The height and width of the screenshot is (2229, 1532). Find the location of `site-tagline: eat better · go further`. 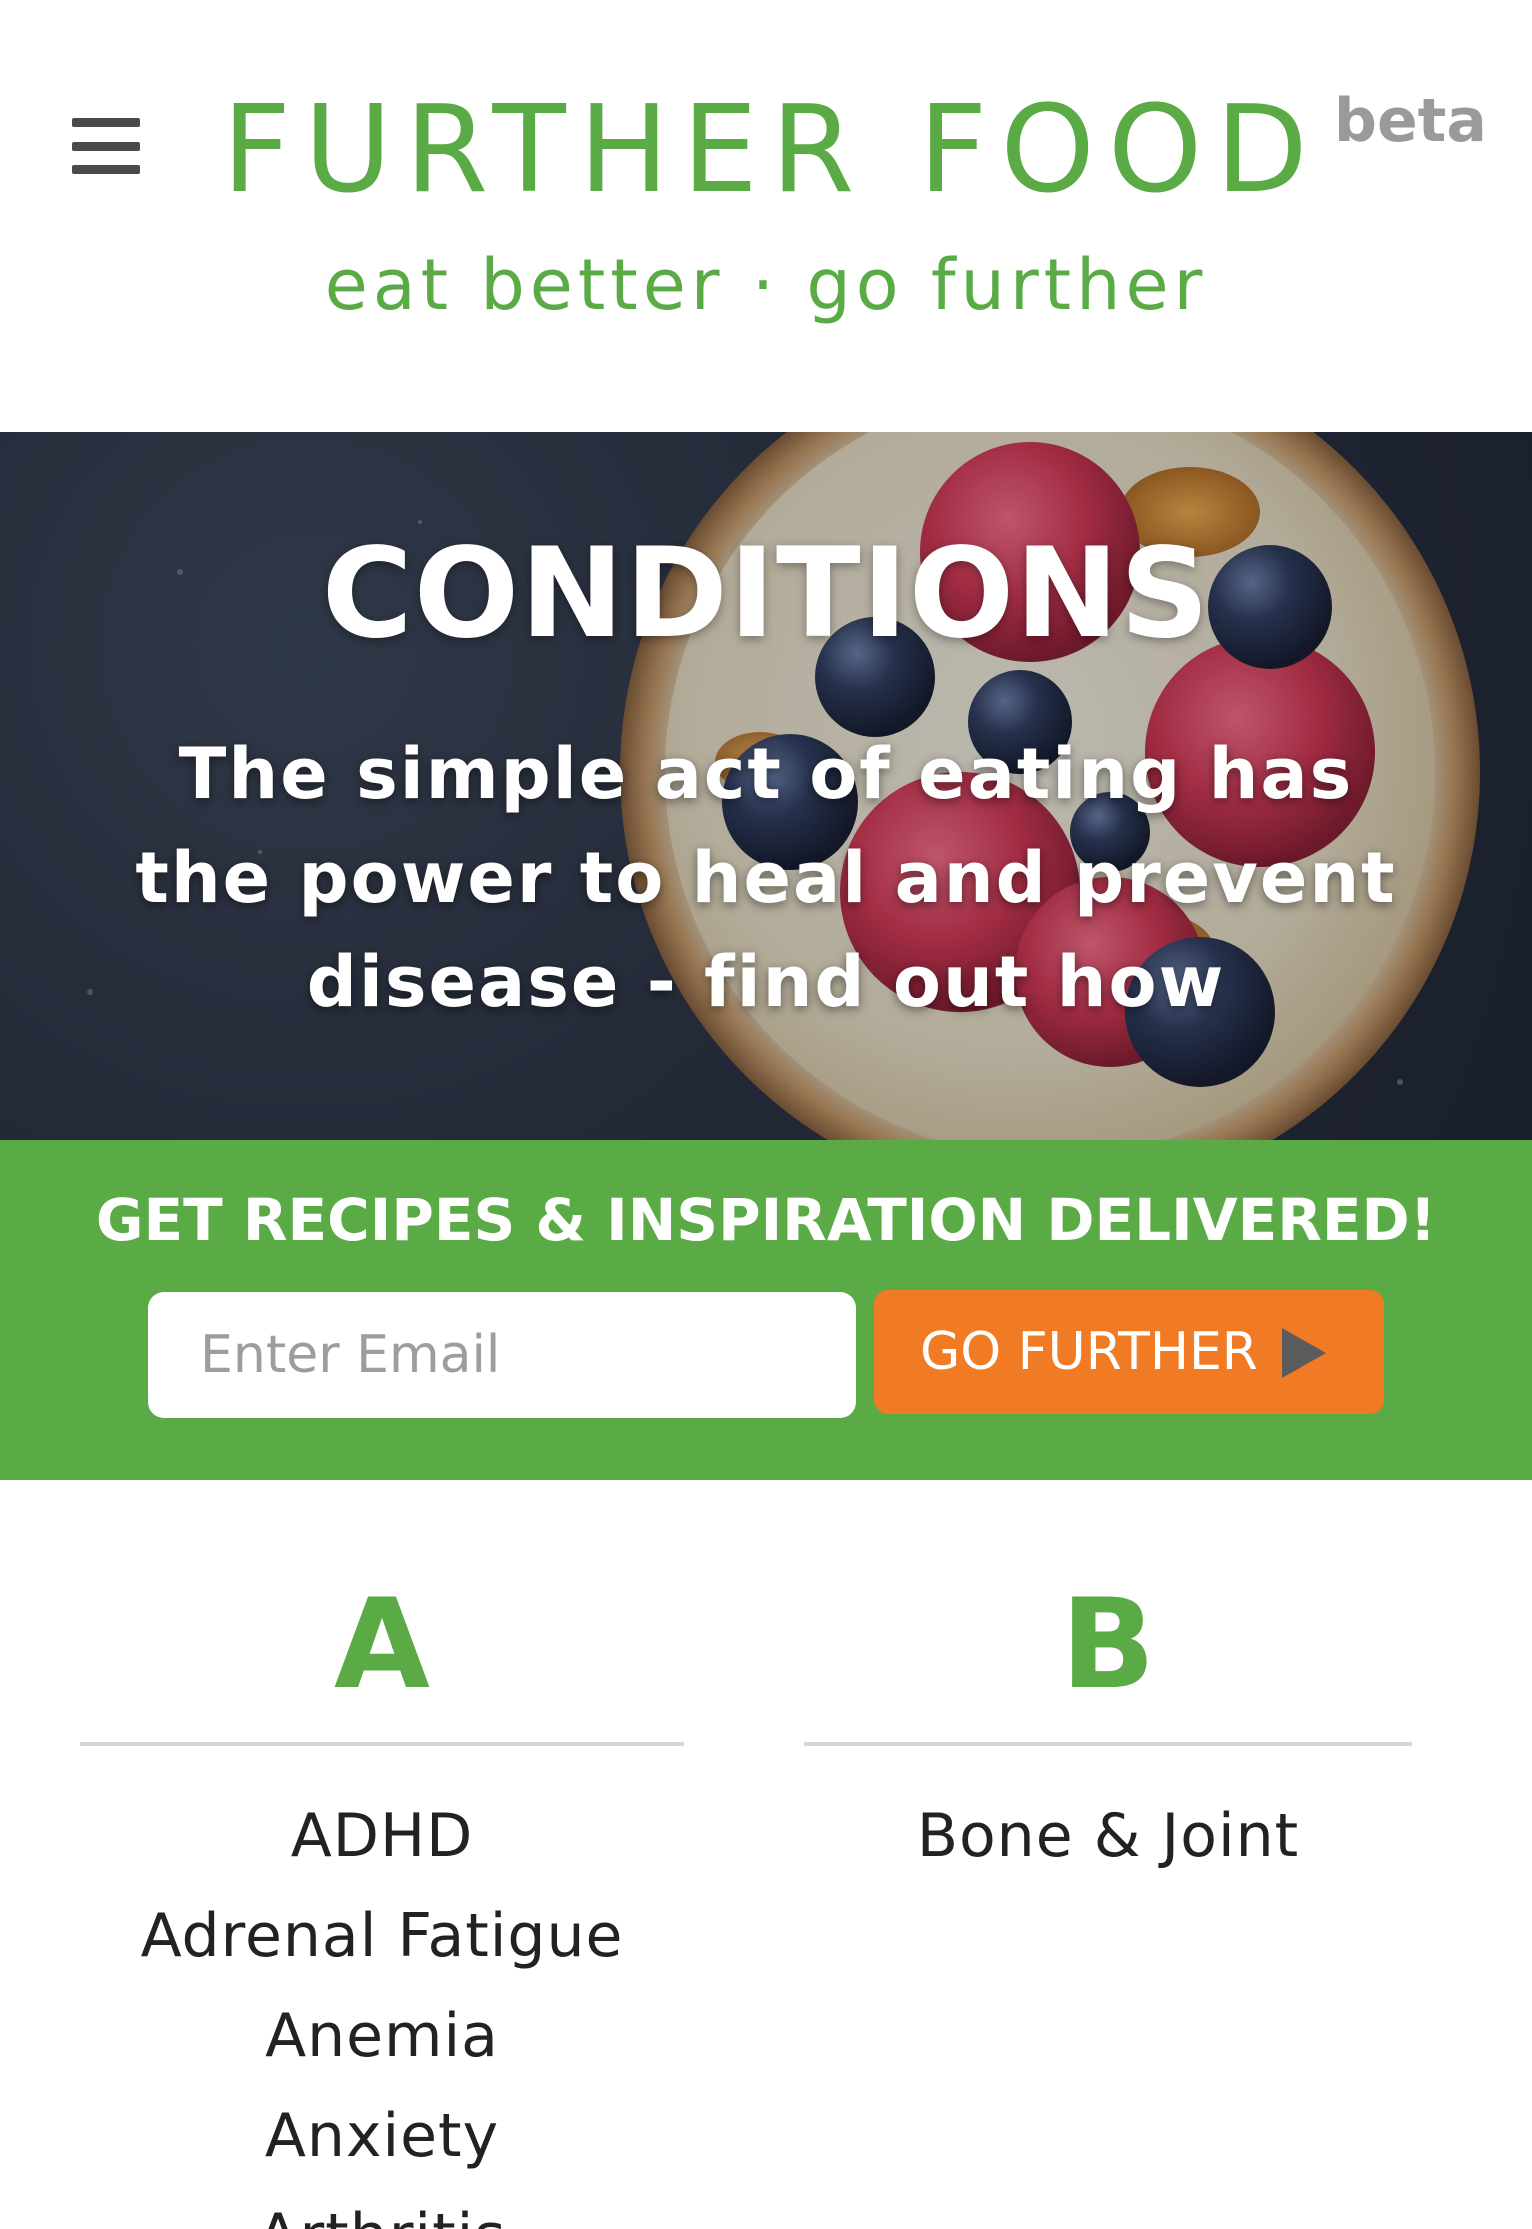

site-tagline: eat better · go further is located at coordinates (766, 285).